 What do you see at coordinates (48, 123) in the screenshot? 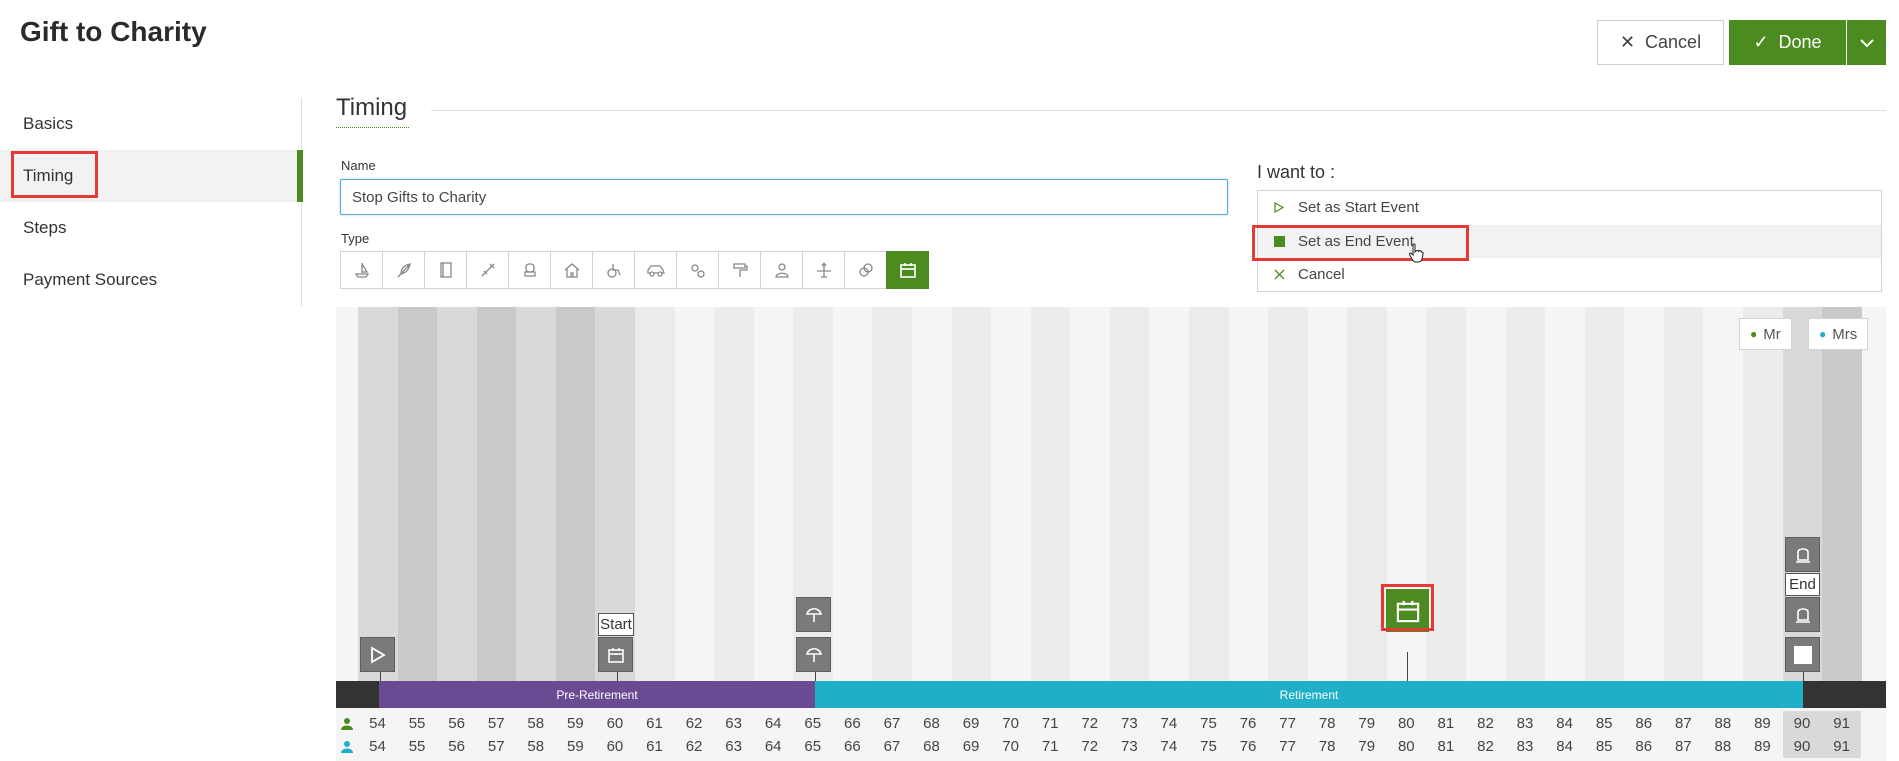
I see `sidebar-item-label: Basics` at bounding box center [48, 123].